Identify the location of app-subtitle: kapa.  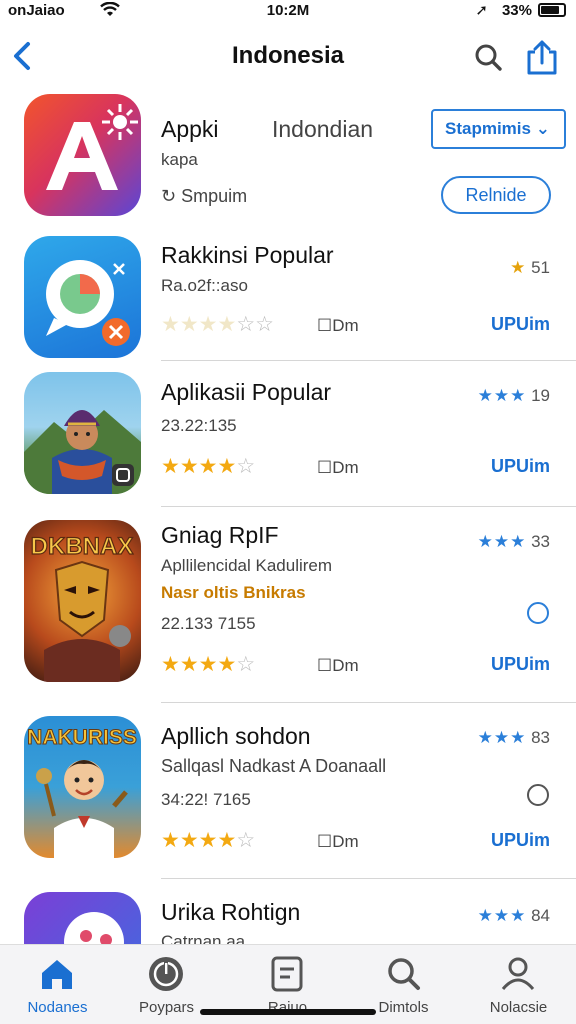
(179, 159).